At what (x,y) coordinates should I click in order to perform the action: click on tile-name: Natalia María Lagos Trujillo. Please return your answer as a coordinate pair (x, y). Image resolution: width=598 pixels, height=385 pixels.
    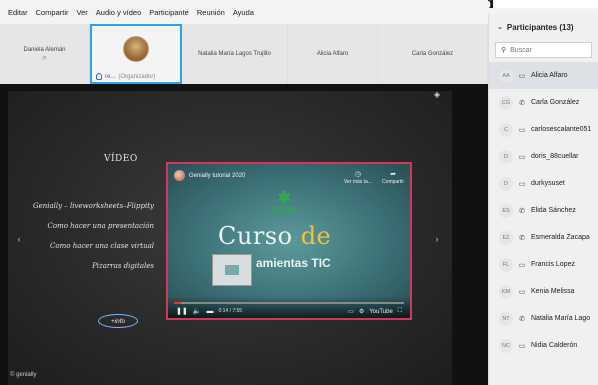
    Looking at the image, I should click on (234, 54).